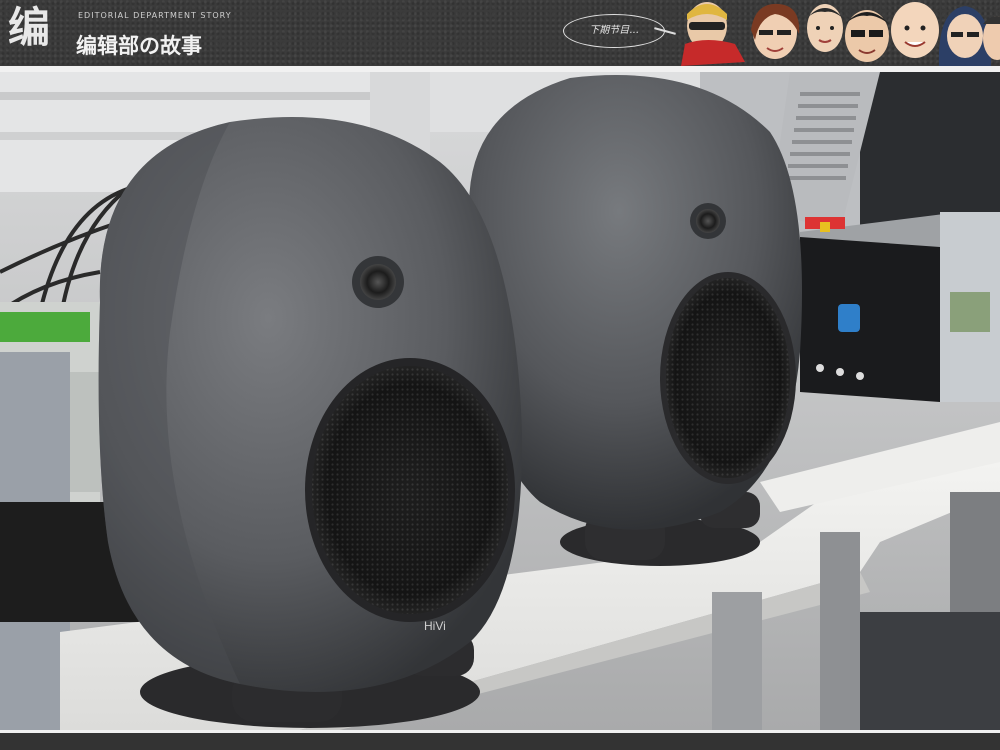 Image resolution: width=1000 pixels, height=750 pixels. Describe the element at coordinates (29, 27) in the screenshot. I see `logo-mark: 编` at that location.